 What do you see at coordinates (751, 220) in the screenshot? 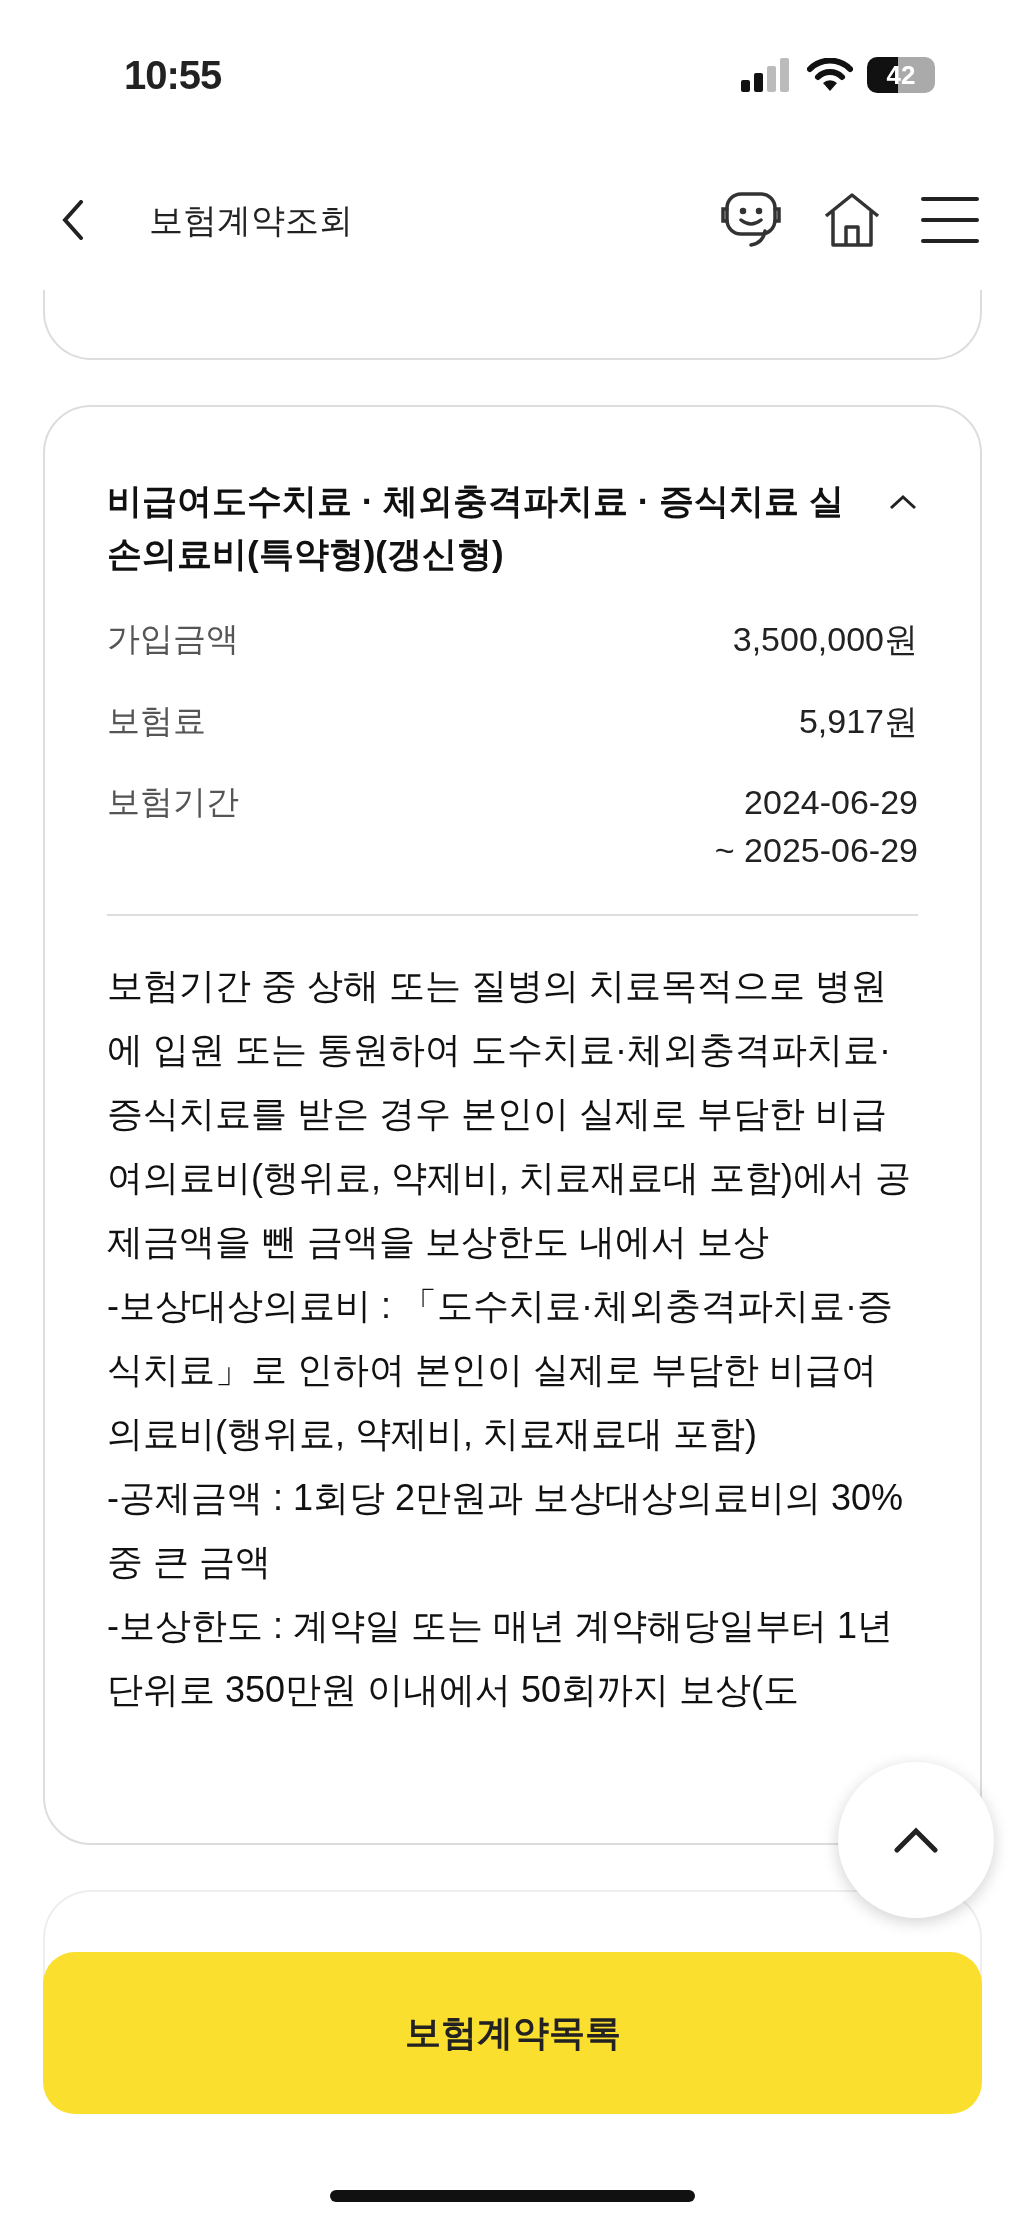
I see `chatbot-icon` at bounding box center [751, 220].